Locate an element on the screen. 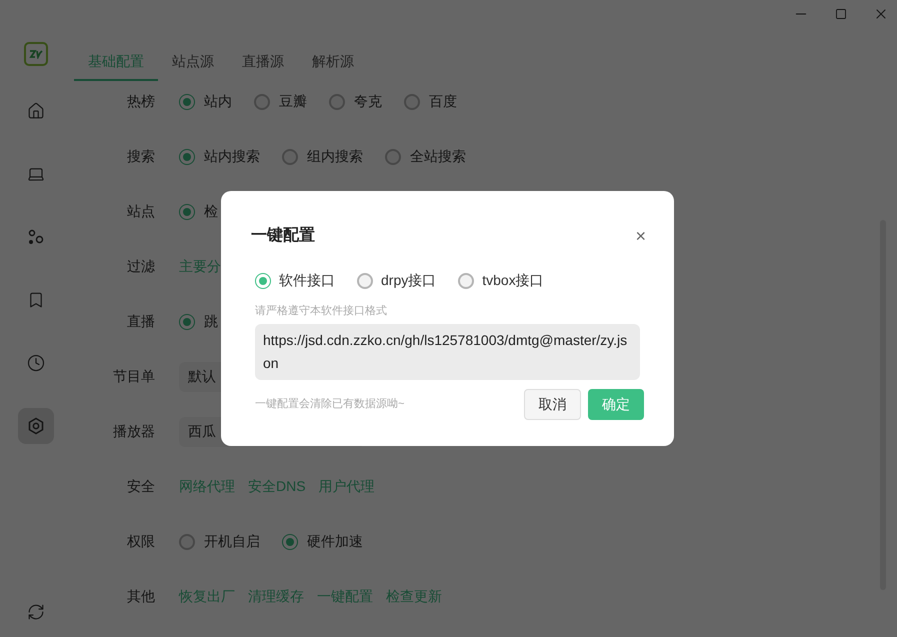  radio-label: 跳 is located at coordinates (211, 321).